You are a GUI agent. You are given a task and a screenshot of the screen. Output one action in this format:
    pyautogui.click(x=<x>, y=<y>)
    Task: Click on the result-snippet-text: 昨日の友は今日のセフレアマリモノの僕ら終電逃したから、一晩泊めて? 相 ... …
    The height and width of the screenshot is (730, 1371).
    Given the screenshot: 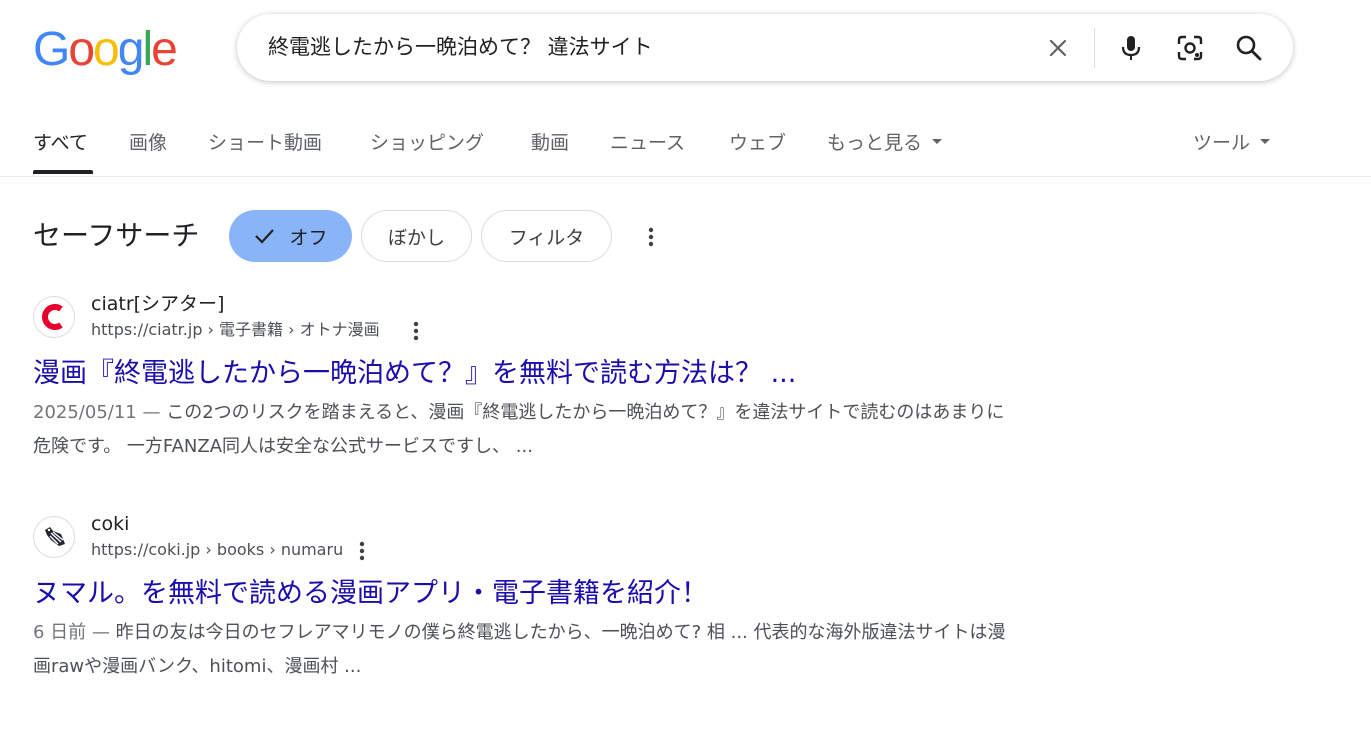 What is the action you would take?
    pyautogui.click(x=519, y=649)
    